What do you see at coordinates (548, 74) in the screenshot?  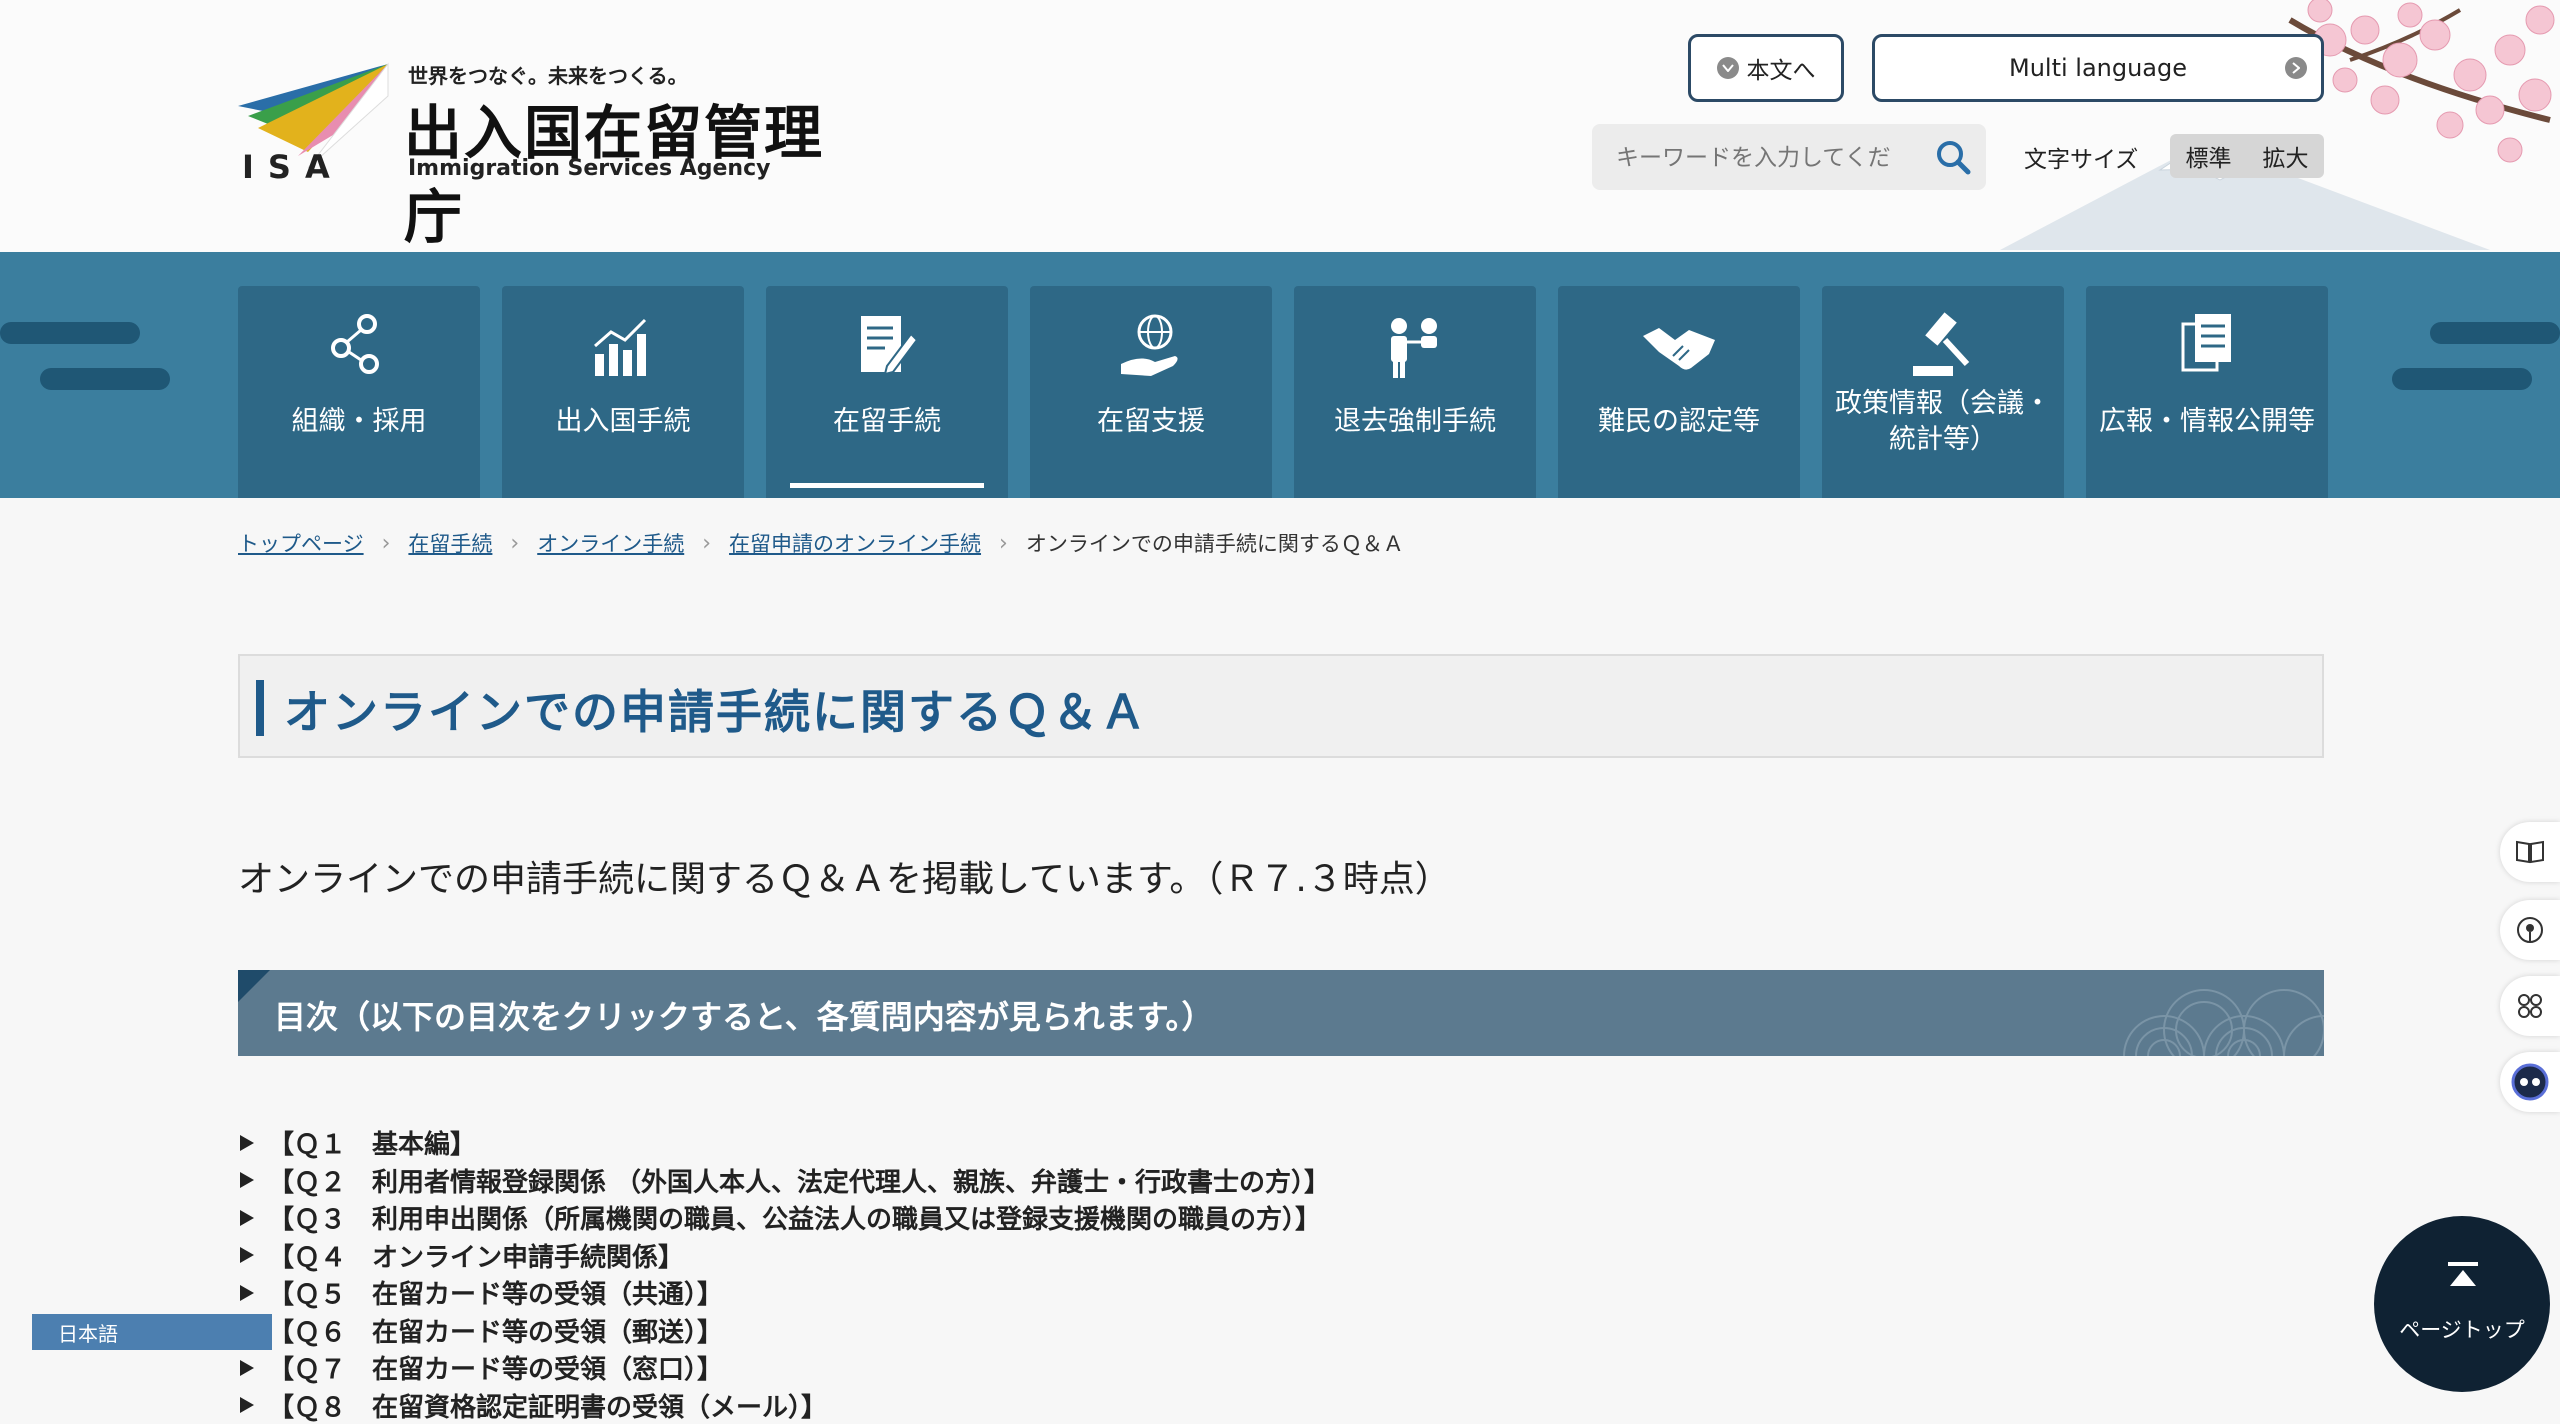 I see `logo-tagline: 世界をつなぐ。未来をつくる。` at bounding box center [548, 74].